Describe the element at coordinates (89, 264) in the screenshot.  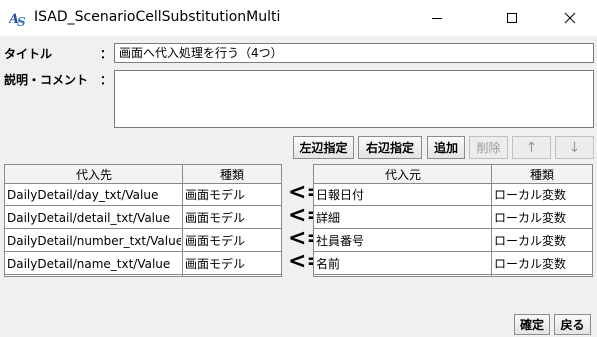
I see `target-cell: DailyDetail/name_txt/Value` at that location.